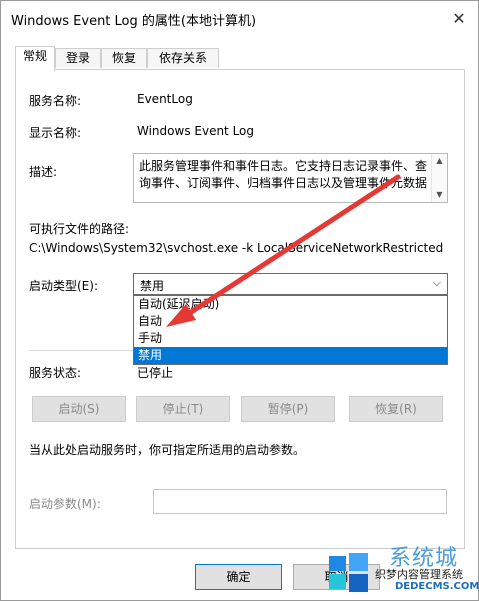  I want to click on start-button: 启动(S), so click(79, 409).